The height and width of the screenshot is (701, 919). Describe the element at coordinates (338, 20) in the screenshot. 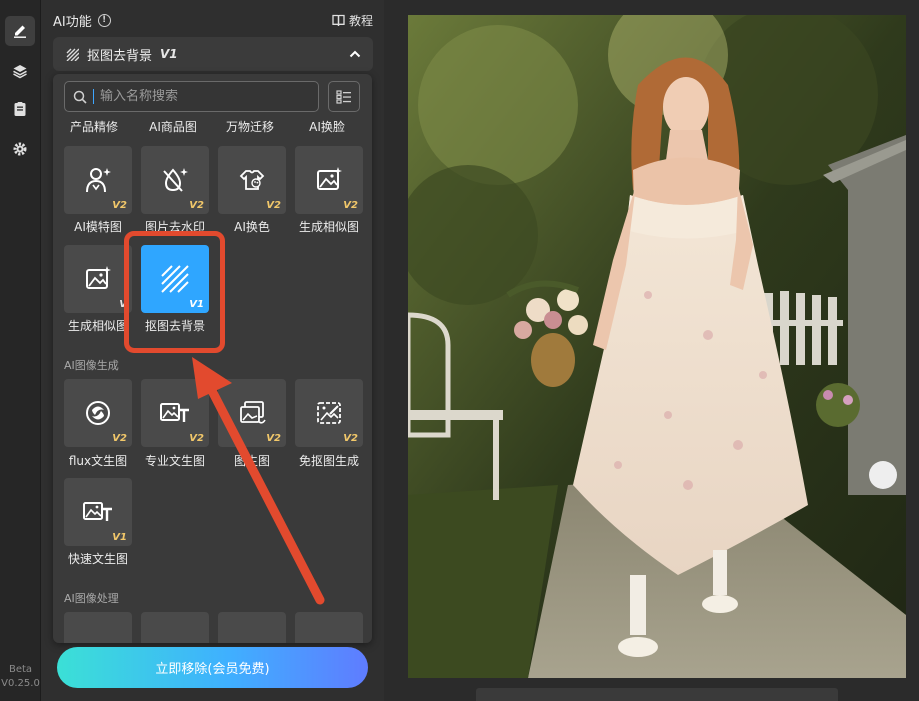

I see `book-icon` at that location.